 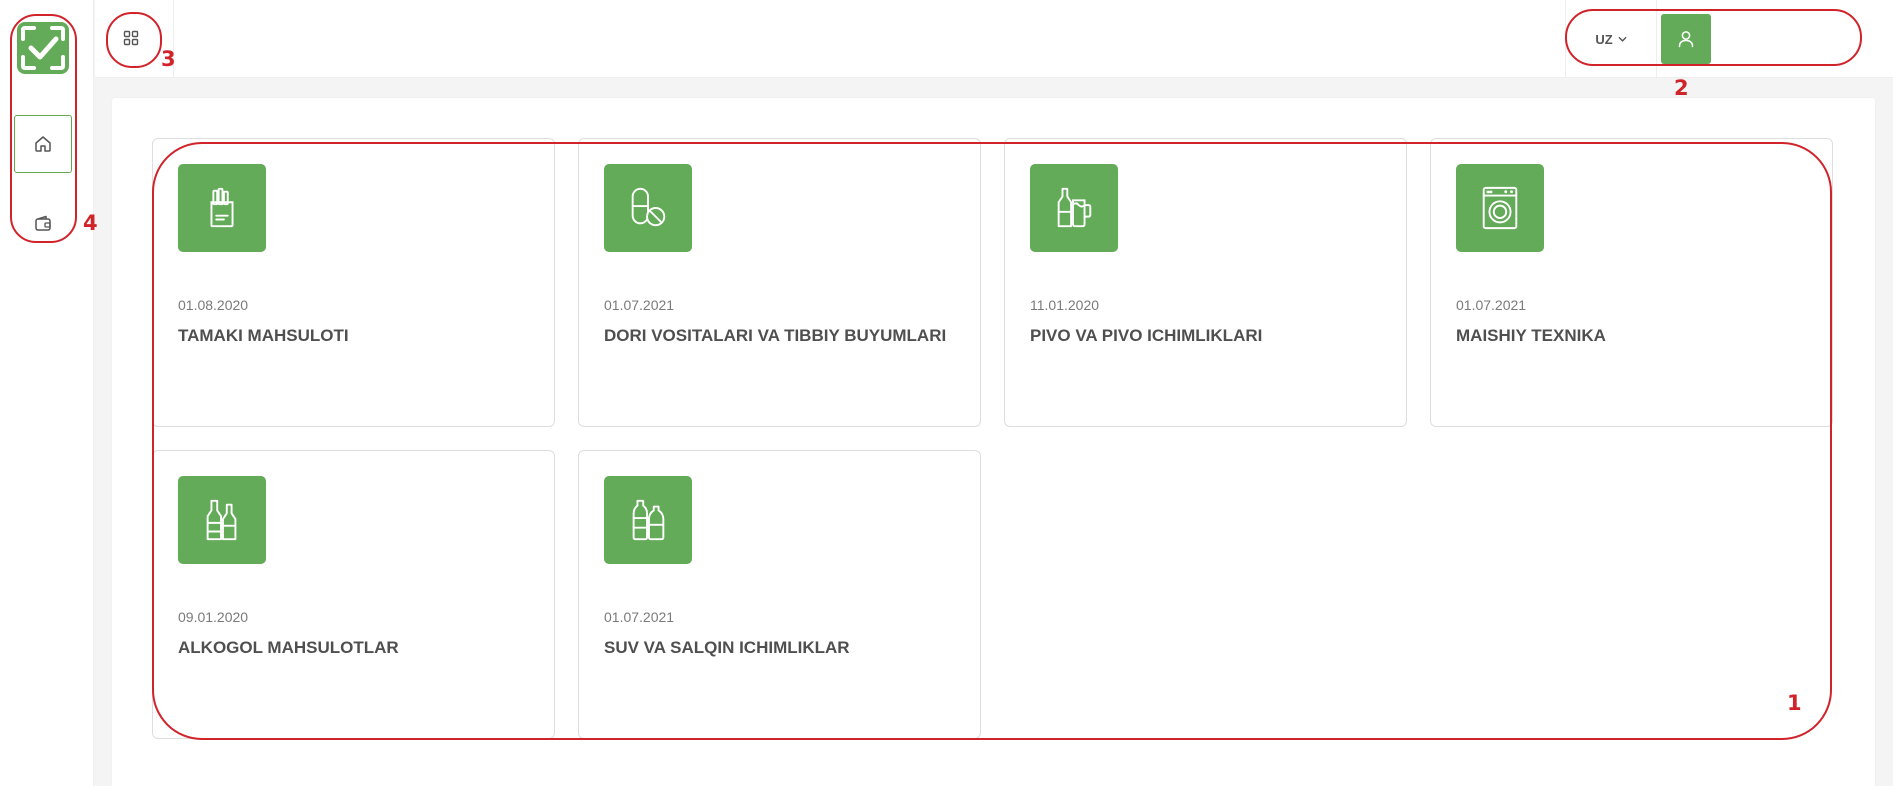 I want to click on card-date: 09.01.2020, so click(x=213, y=617).